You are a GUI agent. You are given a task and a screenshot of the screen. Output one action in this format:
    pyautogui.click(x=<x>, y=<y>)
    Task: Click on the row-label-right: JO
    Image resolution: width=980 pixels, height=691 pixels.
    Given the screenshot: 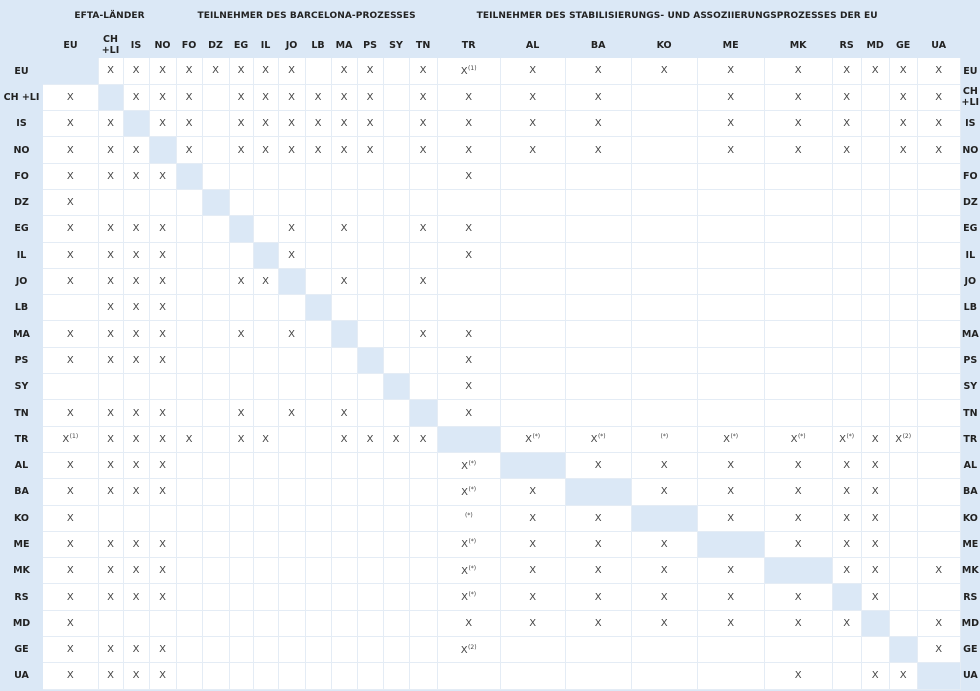 What is the action you would take?
    pyautogui.click(x=970, y=281)
    